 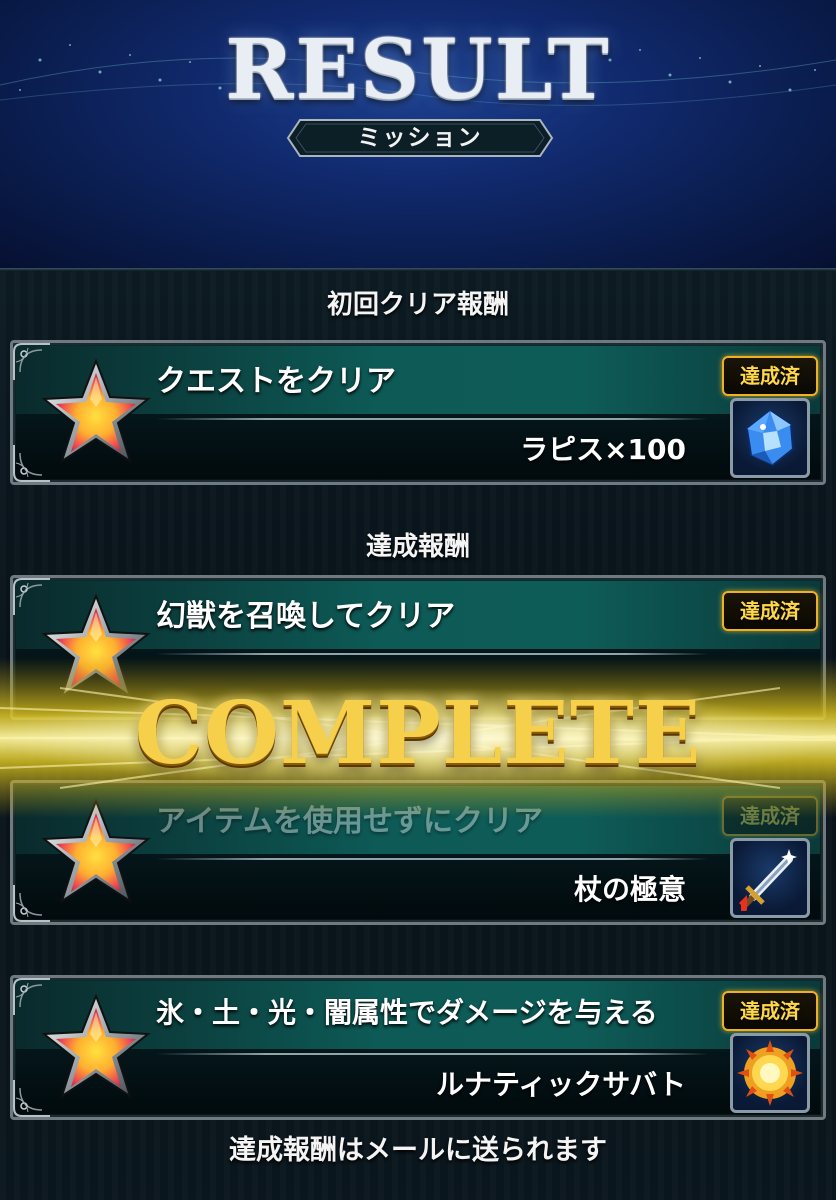 I want to click on mission-card: 氷・土・光・闇属性でダメージを与える ルナティックサバト 達成済, so click(x=418, y=1047).